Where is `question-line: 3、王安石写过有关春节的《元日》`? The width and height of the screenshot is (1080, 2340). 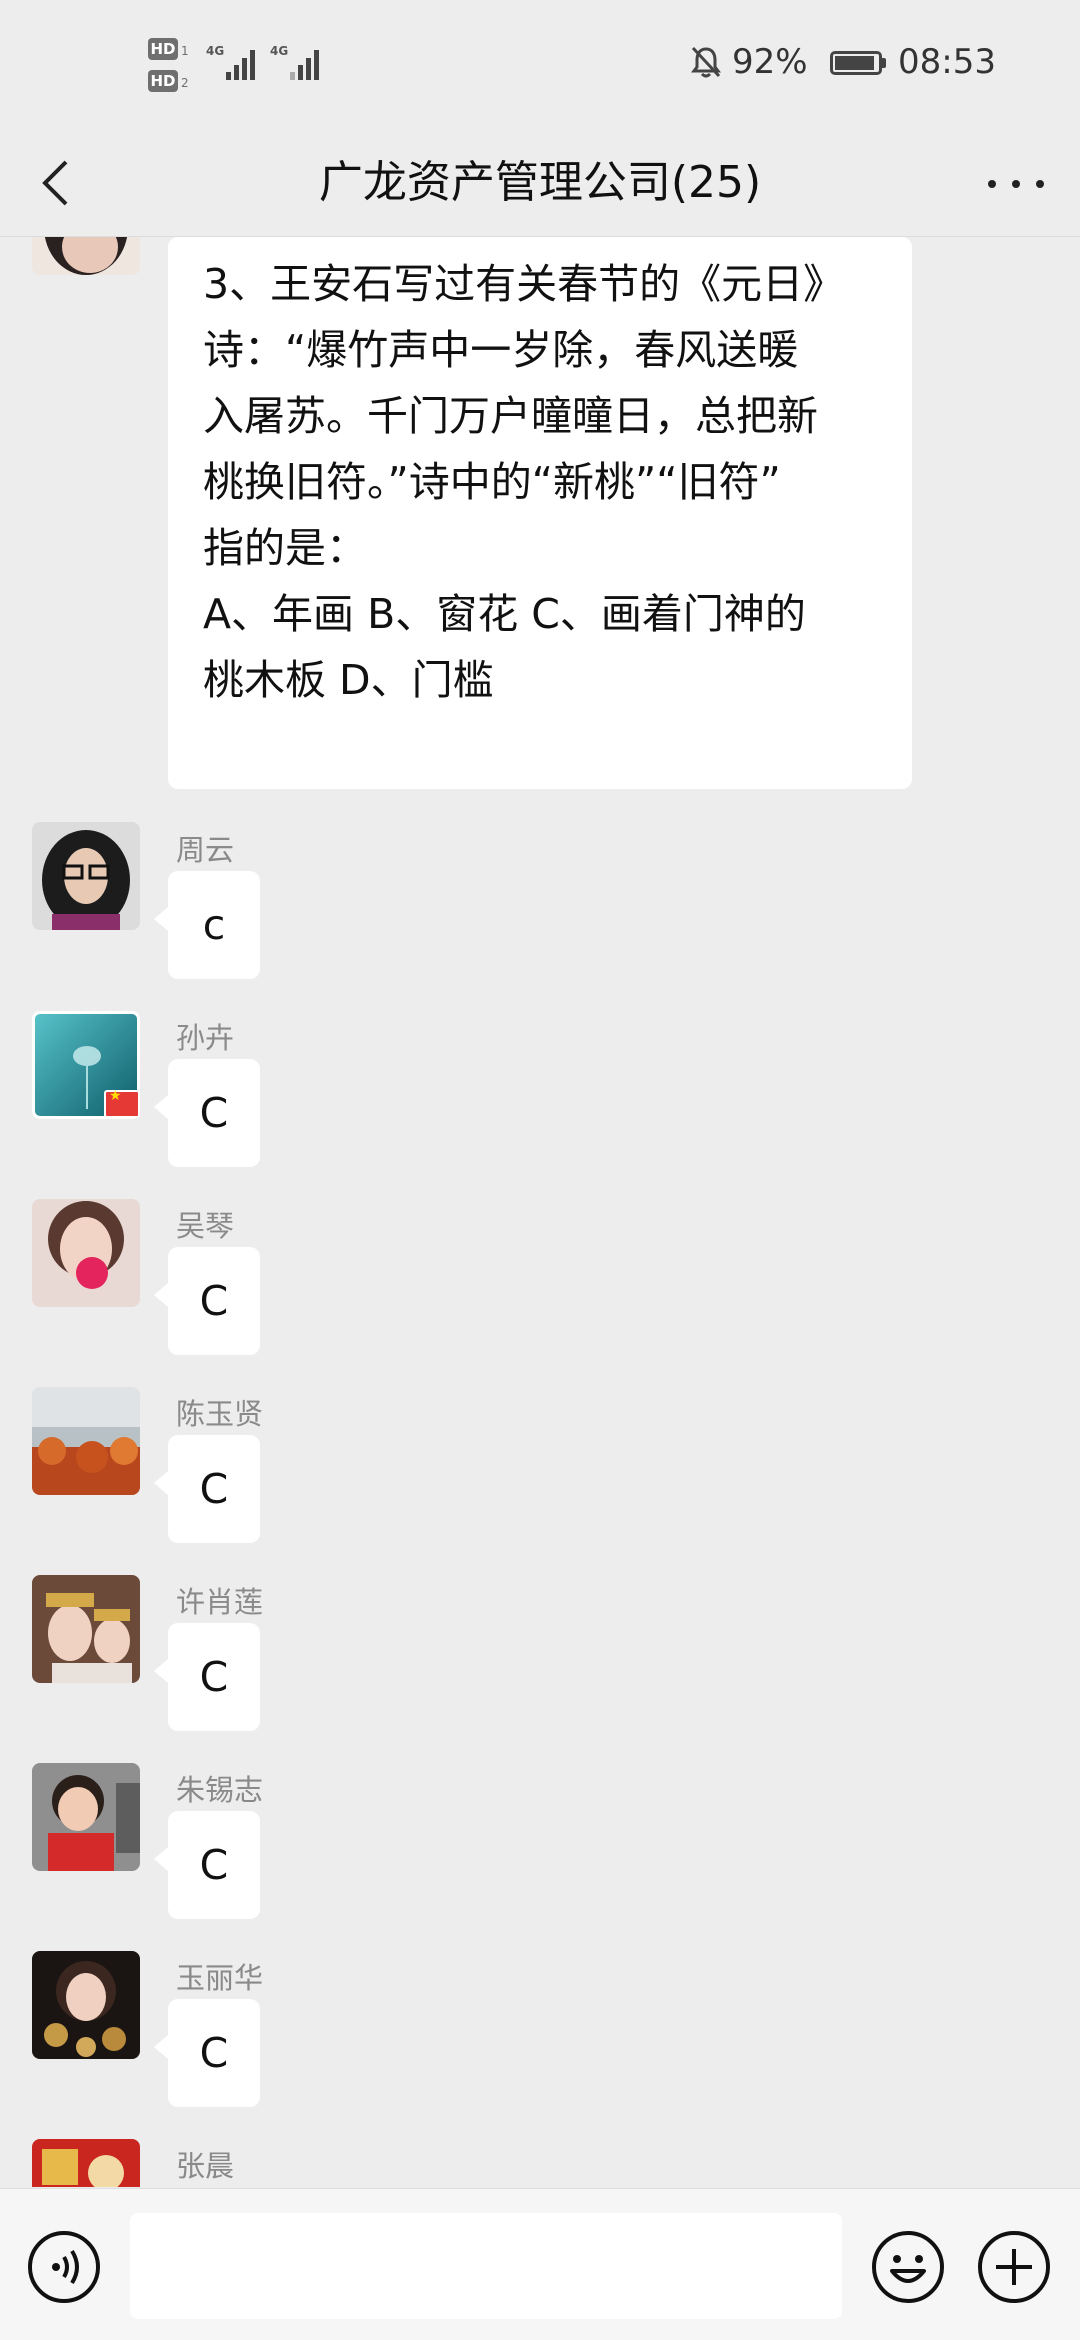 question-line: 3、王安石写过有关春节的《元日》 is located at coordinates (524, 284).